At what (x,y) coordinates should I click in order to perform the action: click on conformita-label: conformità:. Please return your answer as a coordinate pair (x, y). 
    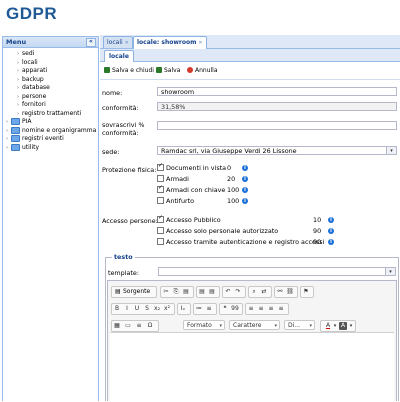
    Looking at the image, I should click on (120, 108).